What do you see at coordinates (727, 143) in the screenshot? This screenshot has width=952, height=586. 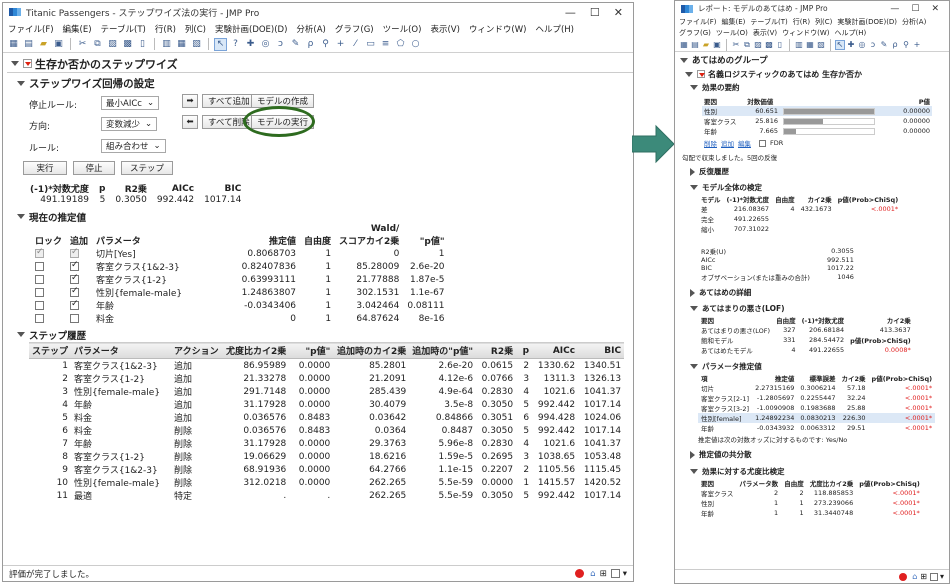 I see `effect-link: 追加` at bounding box center [727, 143].